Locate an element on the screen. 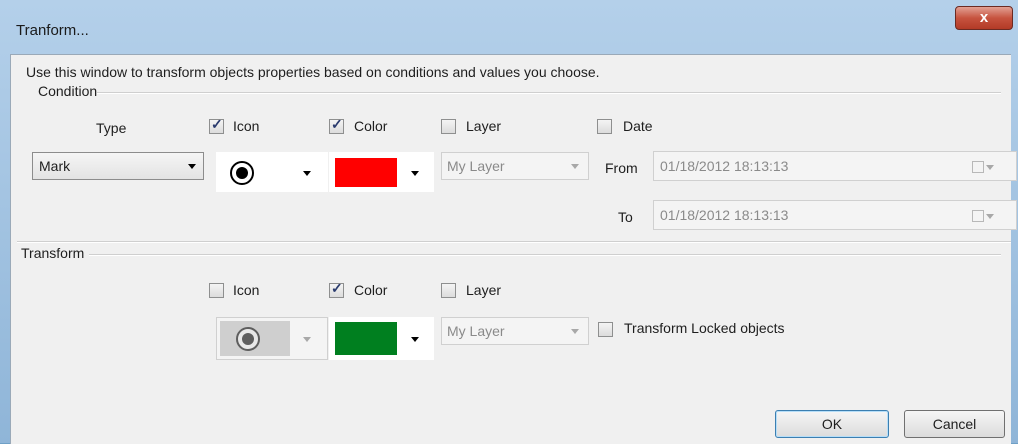 The image size is (1018, 444). type-label: Type is located at coordinates (111, 128).